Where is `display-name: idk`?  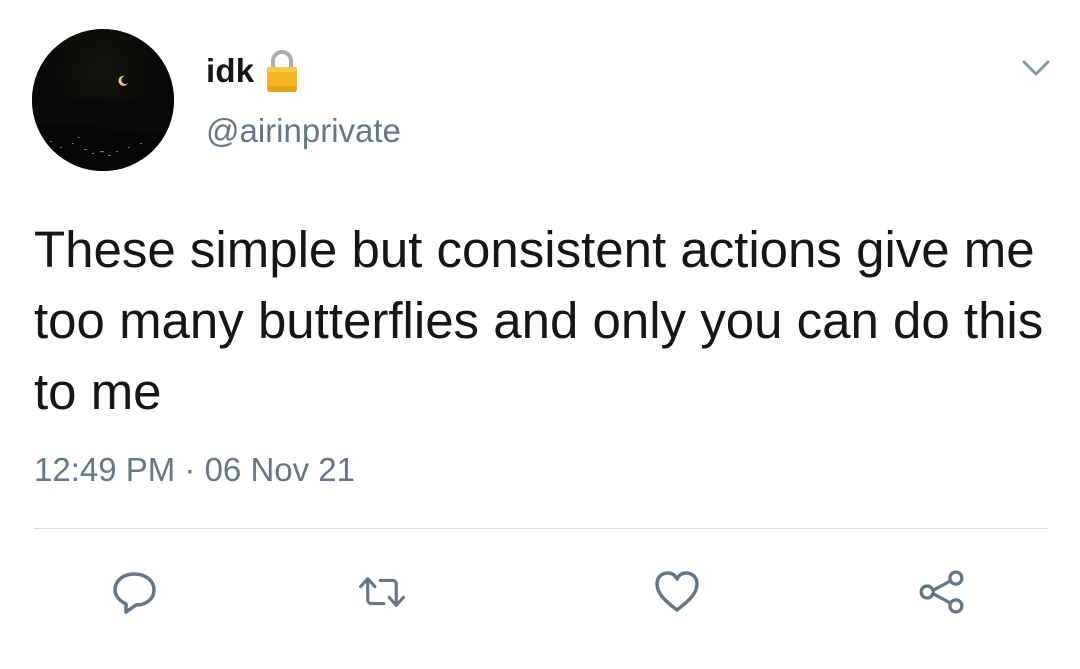 display-name: idk is located at coordinates (230, 71).